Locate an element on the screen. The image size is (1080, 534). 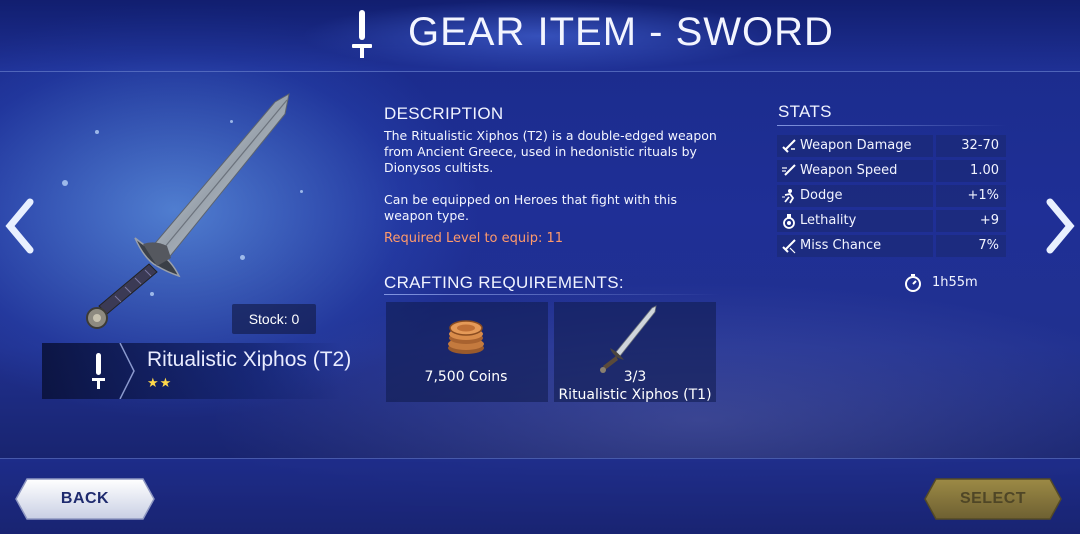
stat-row-weapon-damage: Weapon Damage 32-70 is located at coordinates (891, 146).